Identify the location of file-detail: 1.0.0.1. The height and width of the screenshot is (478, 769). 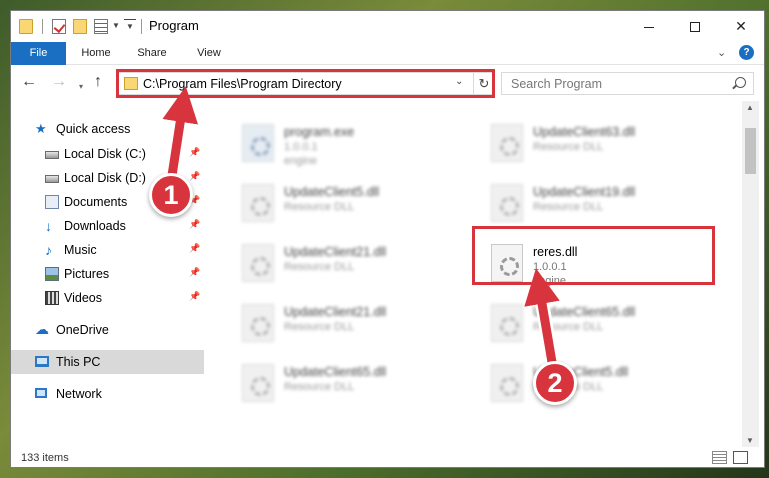
(301, 147).